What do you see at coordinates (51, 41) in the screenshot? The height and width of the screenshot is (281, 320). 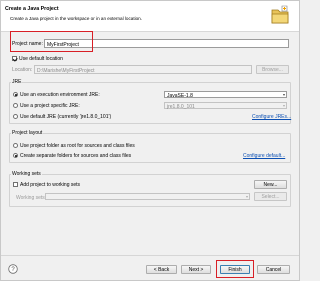 I see `project-name-highlight` at bounding box center [51, 41].